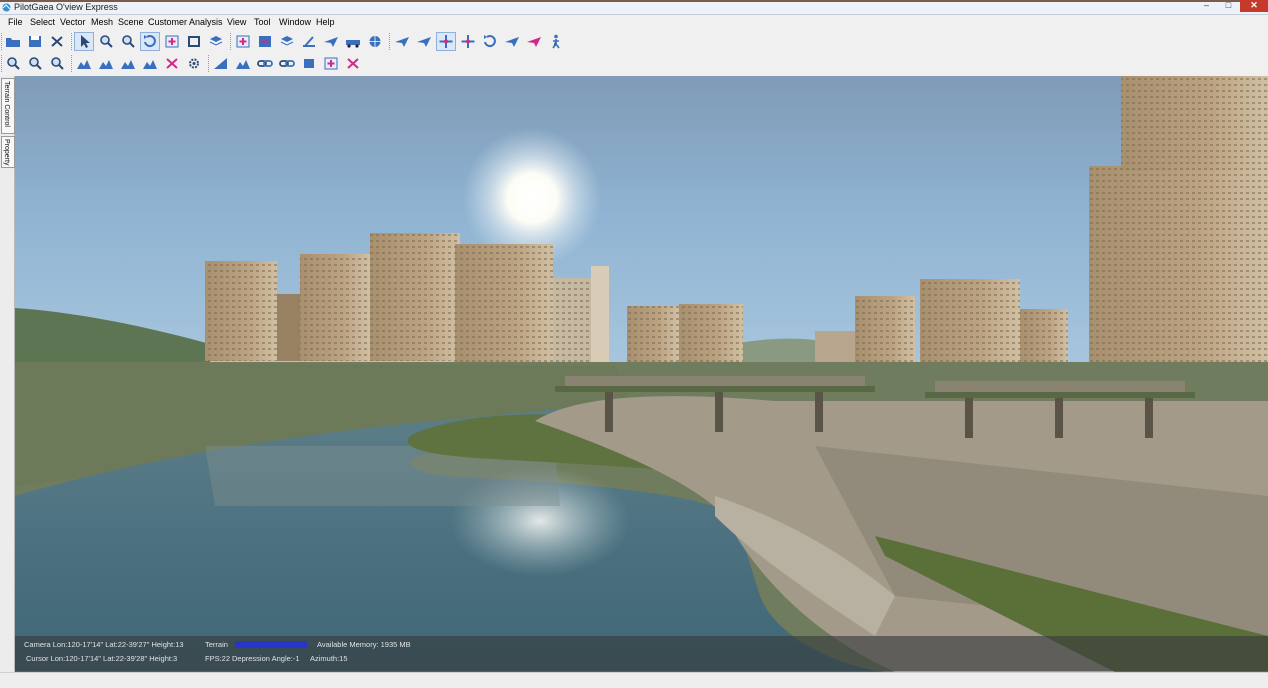  I want to click on remove-layer-button, so click(265, 41).